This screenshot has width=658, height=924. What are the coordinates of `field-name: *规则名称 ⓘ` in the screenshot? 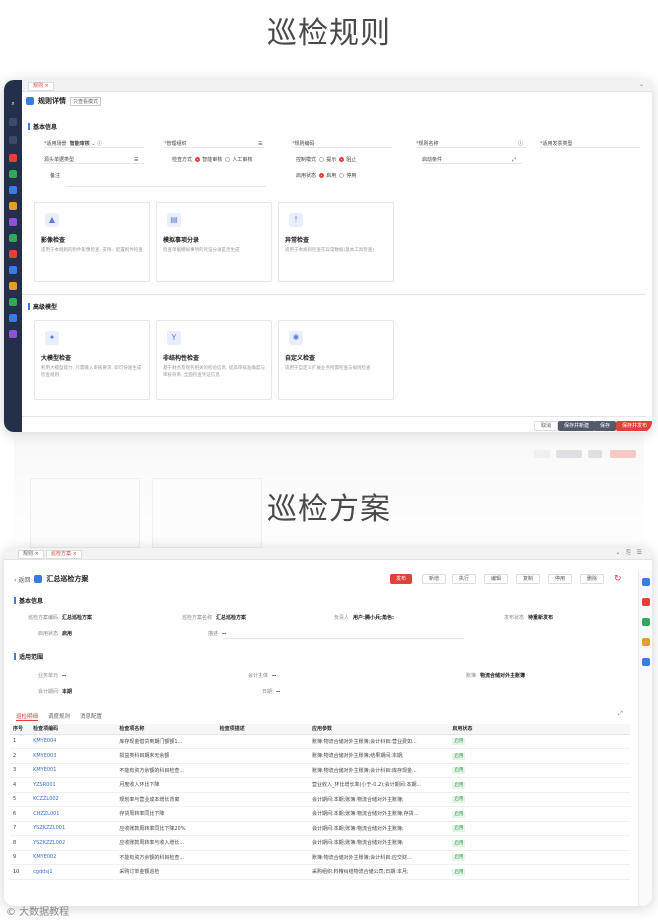 It's located at (469, 143).